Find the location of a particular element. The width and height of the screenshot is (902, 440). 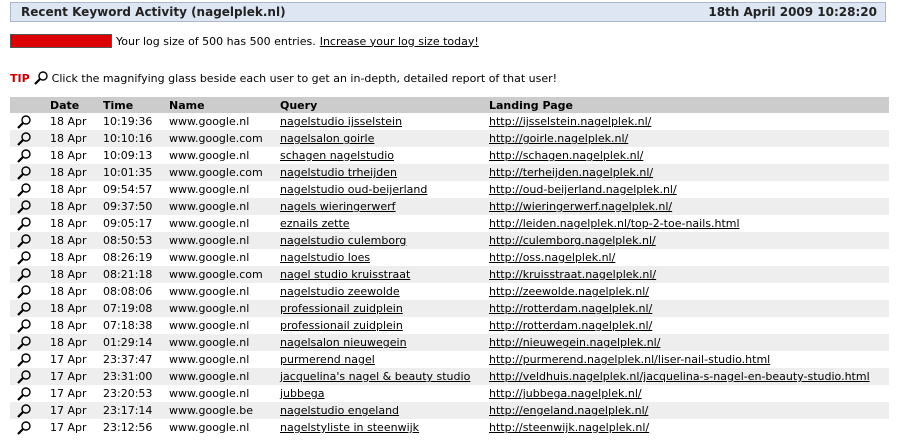

landing-page-link: http://steenwijk.nagelplek.nl/ is located at coordinates (569, 427).